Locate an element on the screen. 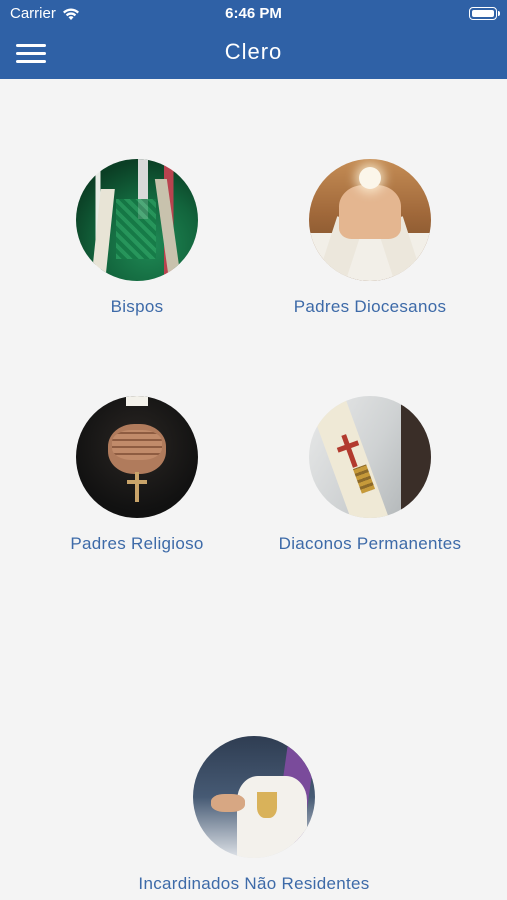 This screenshot has height=900, width=507. tile-label: Padres Diocesanos is located at coordinates (370, 306).